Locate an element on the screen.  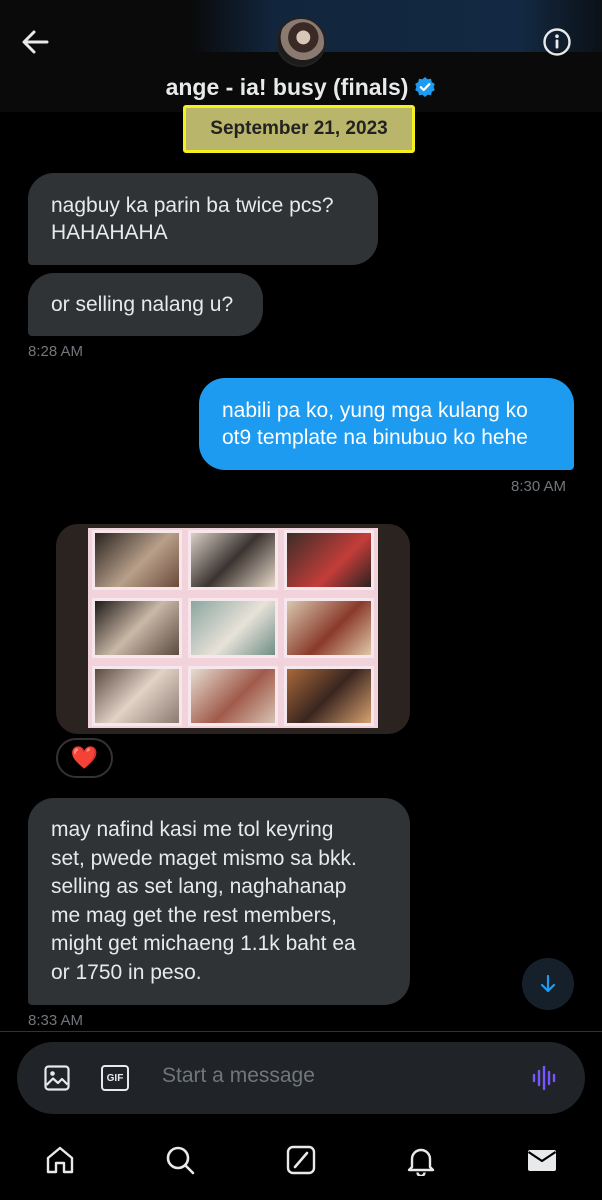
home-icon is located at coordinates (60, 1160).